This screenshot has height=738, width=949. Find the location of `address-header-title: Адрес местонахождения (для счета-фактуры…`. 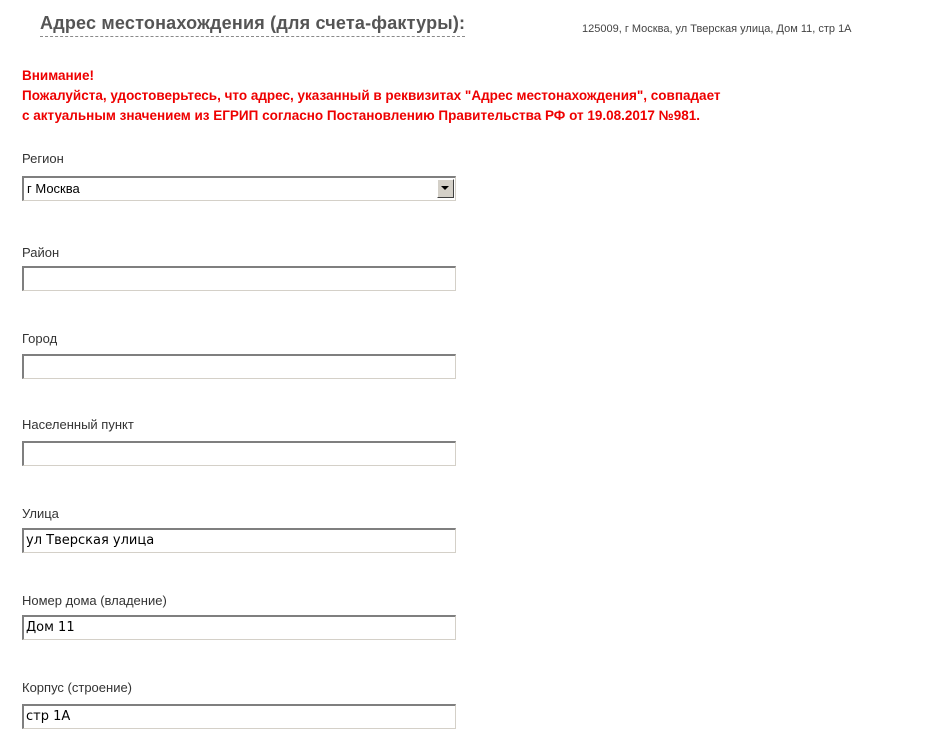

address-header-title: Адрес местонахождения (для счета-фактуры… is located at coordinates (253, 24).